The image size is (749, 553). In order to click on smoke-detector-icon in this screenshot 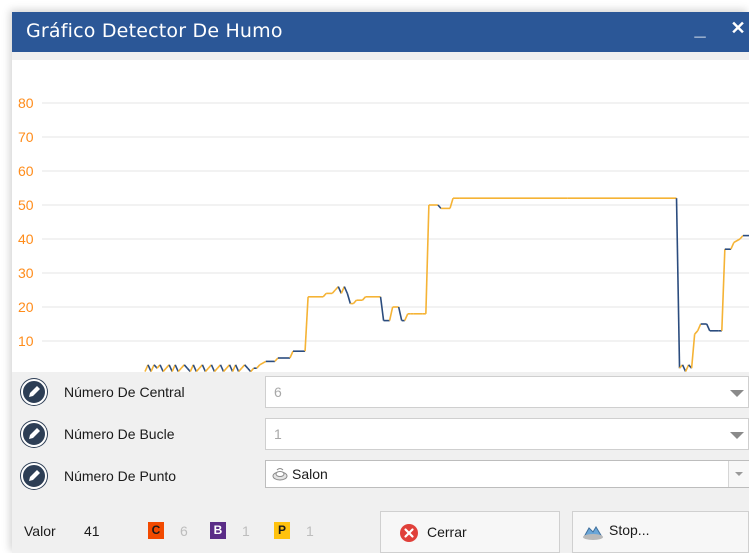, I will do `click(280, 474)`.